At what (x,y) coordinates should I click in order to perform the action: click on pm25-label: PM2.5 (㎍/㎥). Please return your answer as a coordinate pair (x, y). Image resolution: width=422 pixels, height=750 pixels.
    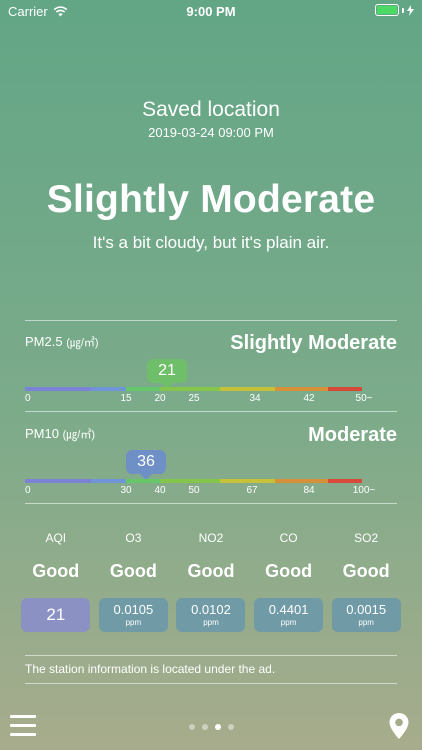
    Looking at the image, I should click on (62, 342).